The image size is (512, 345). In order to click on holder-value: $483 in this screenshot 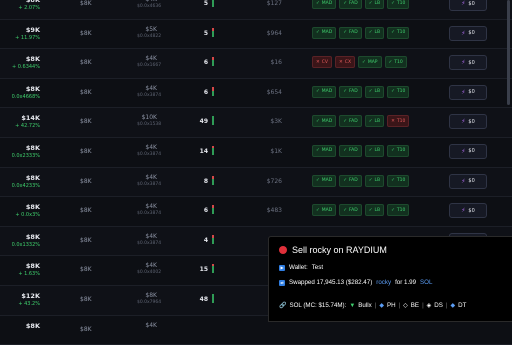, I will do `click(274, 211)`.